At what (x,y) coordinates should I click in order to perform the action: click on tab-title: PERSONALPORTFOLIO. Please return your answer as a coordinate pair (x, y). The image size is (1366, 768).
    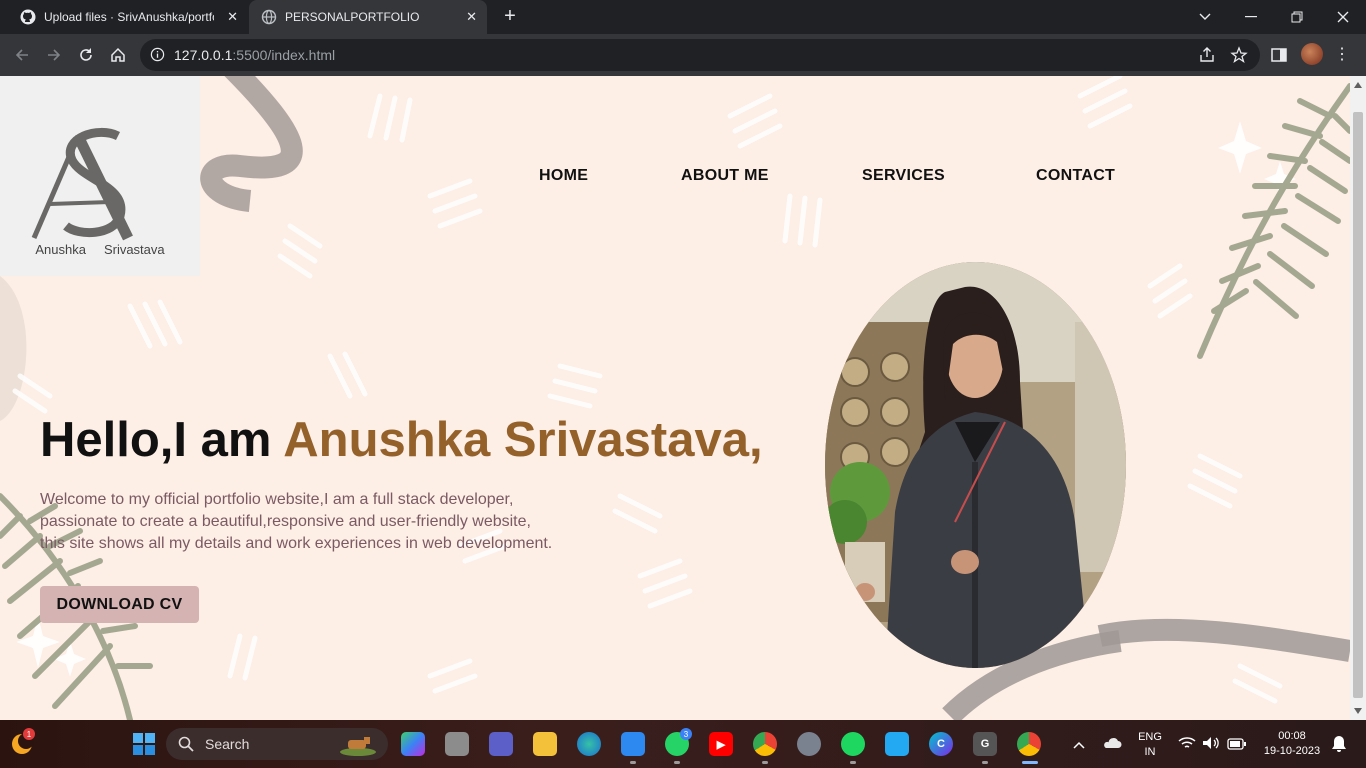
    Looking at the image, I should click on (352, 17).